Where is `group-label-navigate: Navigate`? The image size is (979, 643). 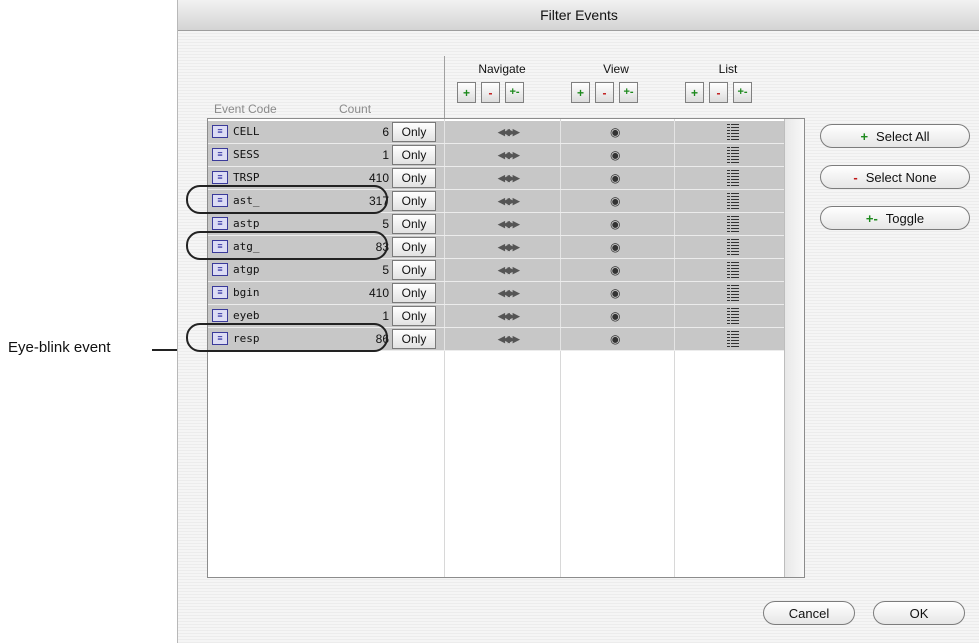 group-label-navigate: Navigate is located at coordinates (502, 69).